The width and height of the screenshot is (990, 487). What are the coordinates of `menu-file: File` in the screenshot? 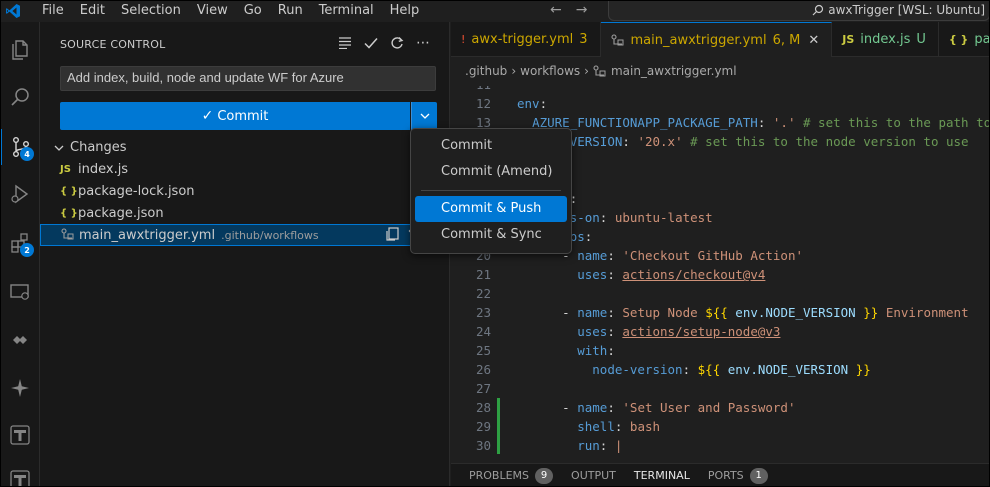 It's located at (53, 11).